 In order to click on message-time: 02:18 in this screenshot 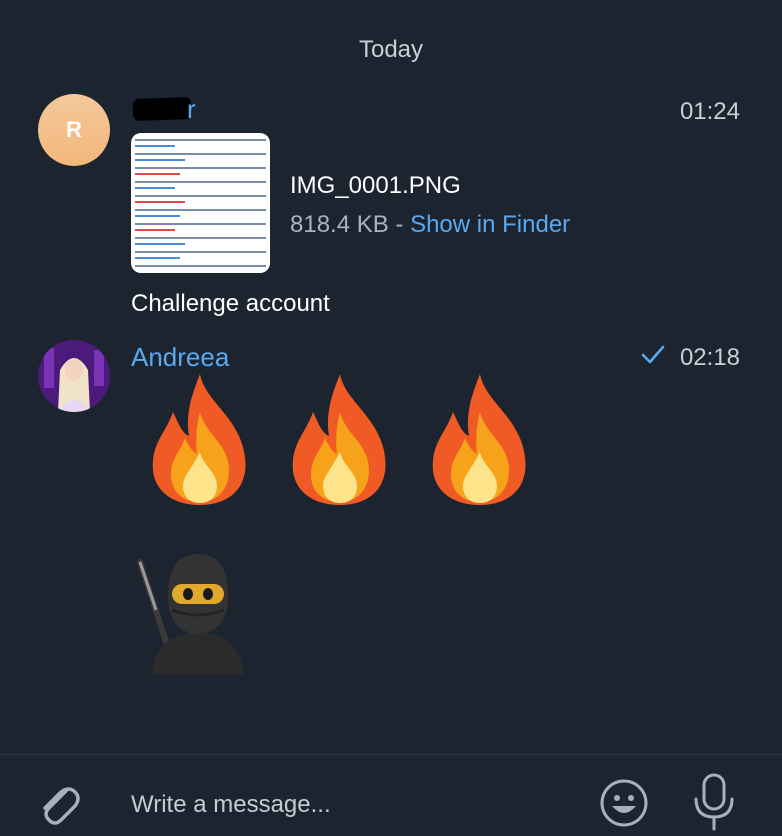, I will do `click(709, 357)`.